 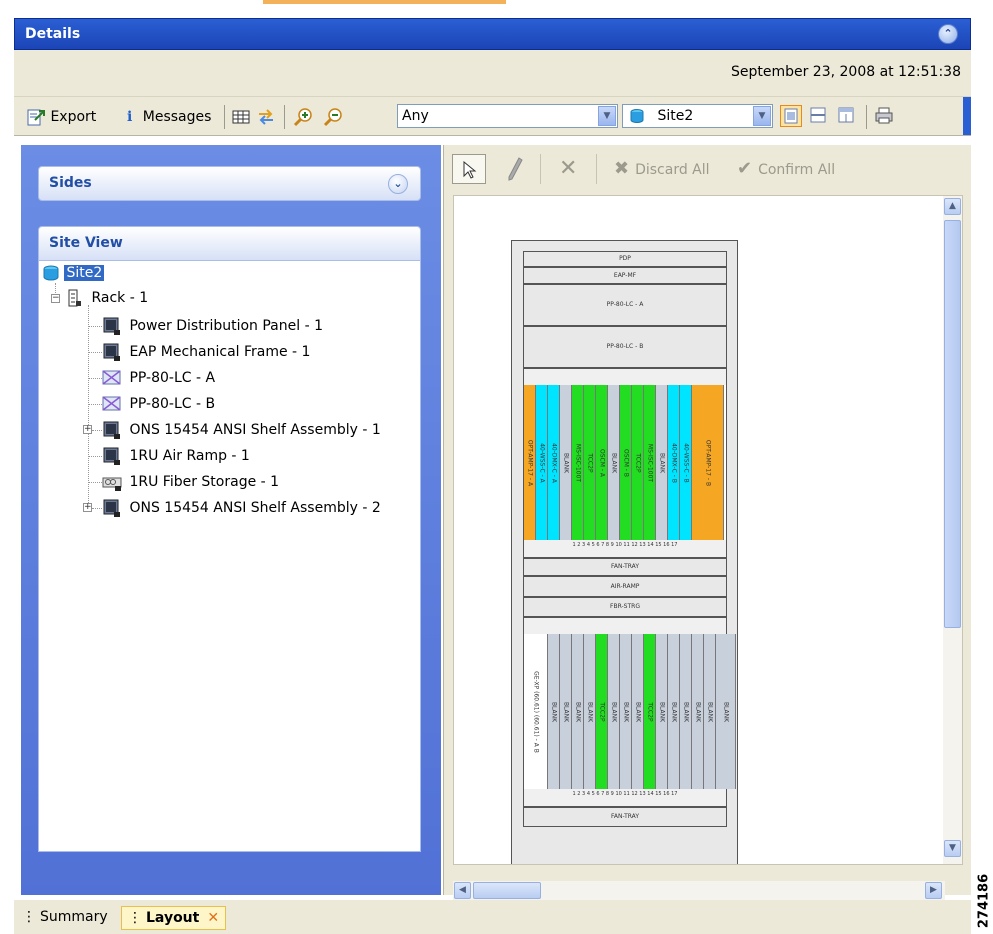 I want to click on toolbar-divider, so click(x=284, y=117).